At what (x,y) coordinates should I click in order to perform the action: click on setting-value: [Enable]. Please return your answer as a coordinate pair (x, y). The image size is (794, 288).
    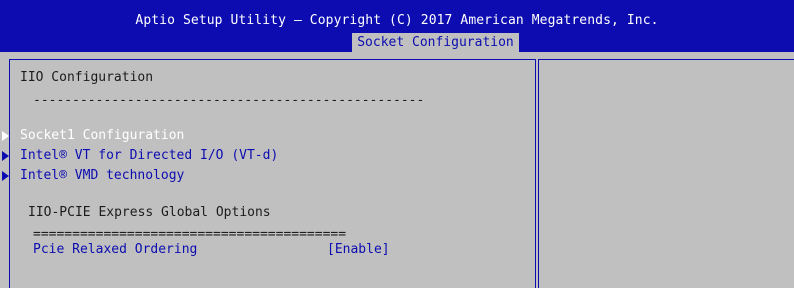
    Looking at the image, I should click on (358, 250).